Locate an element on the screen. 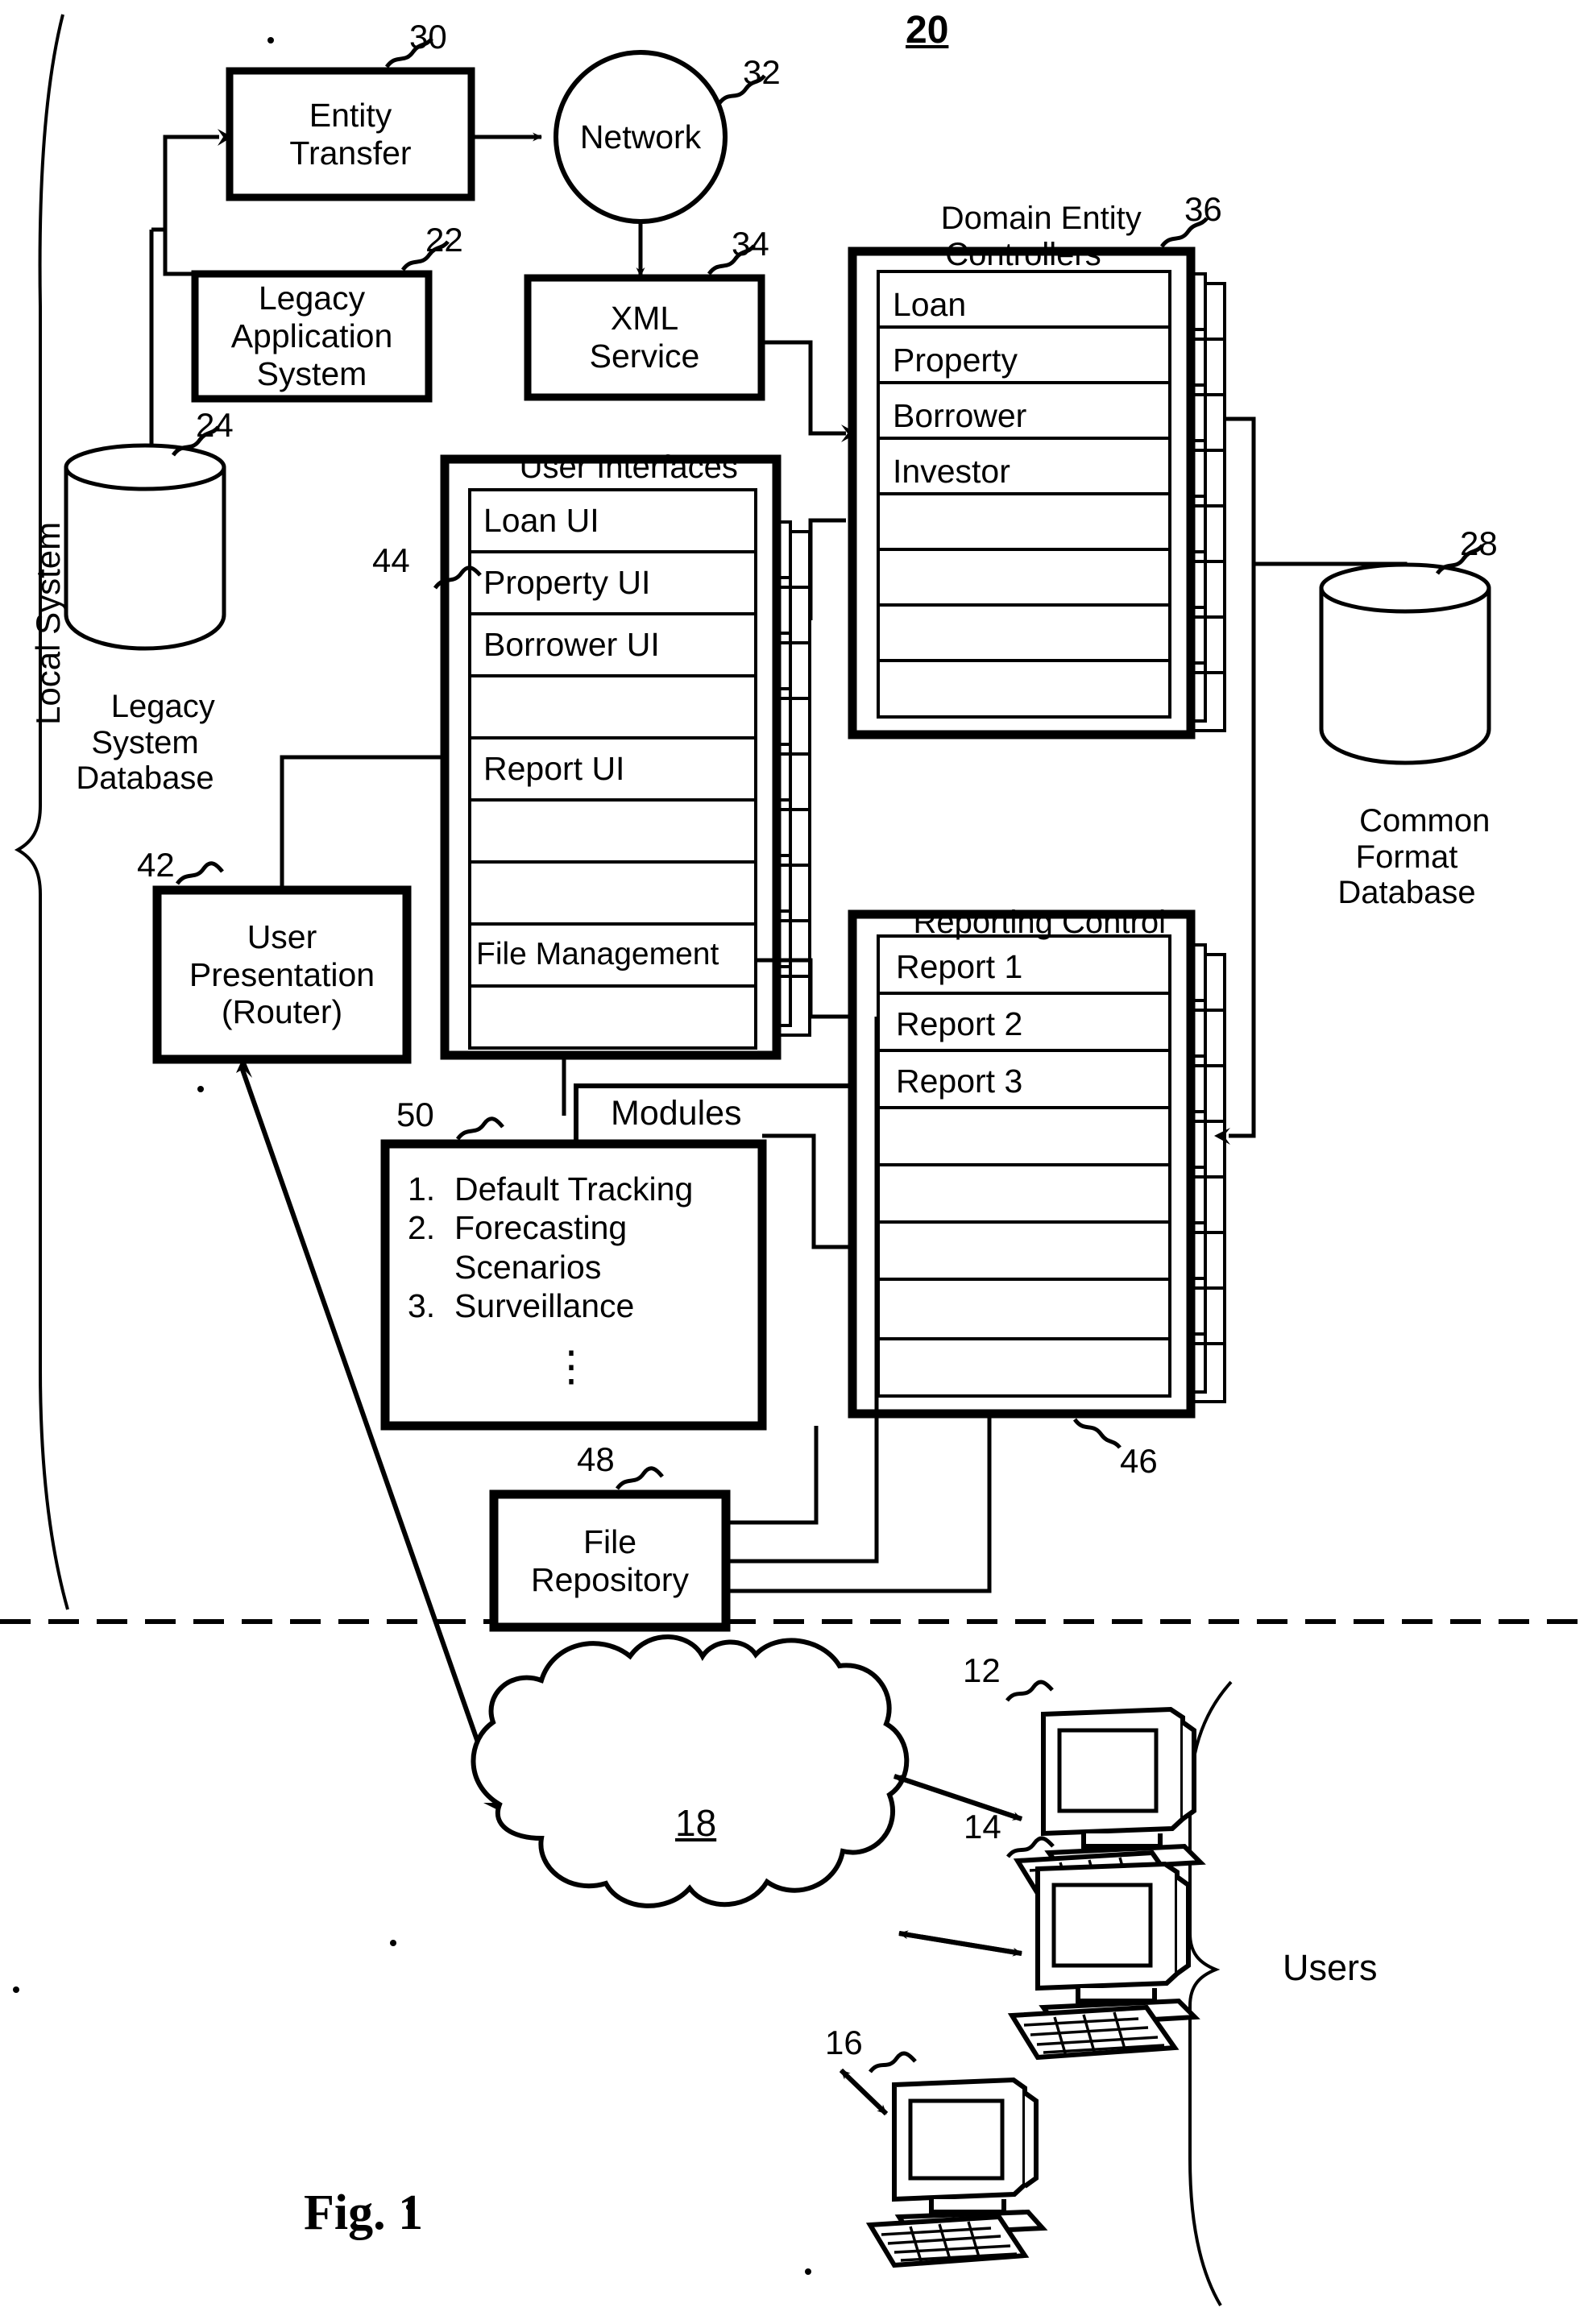  modules-continuation-ellipsis: ⋮ is located at coordinates (572, 1367).